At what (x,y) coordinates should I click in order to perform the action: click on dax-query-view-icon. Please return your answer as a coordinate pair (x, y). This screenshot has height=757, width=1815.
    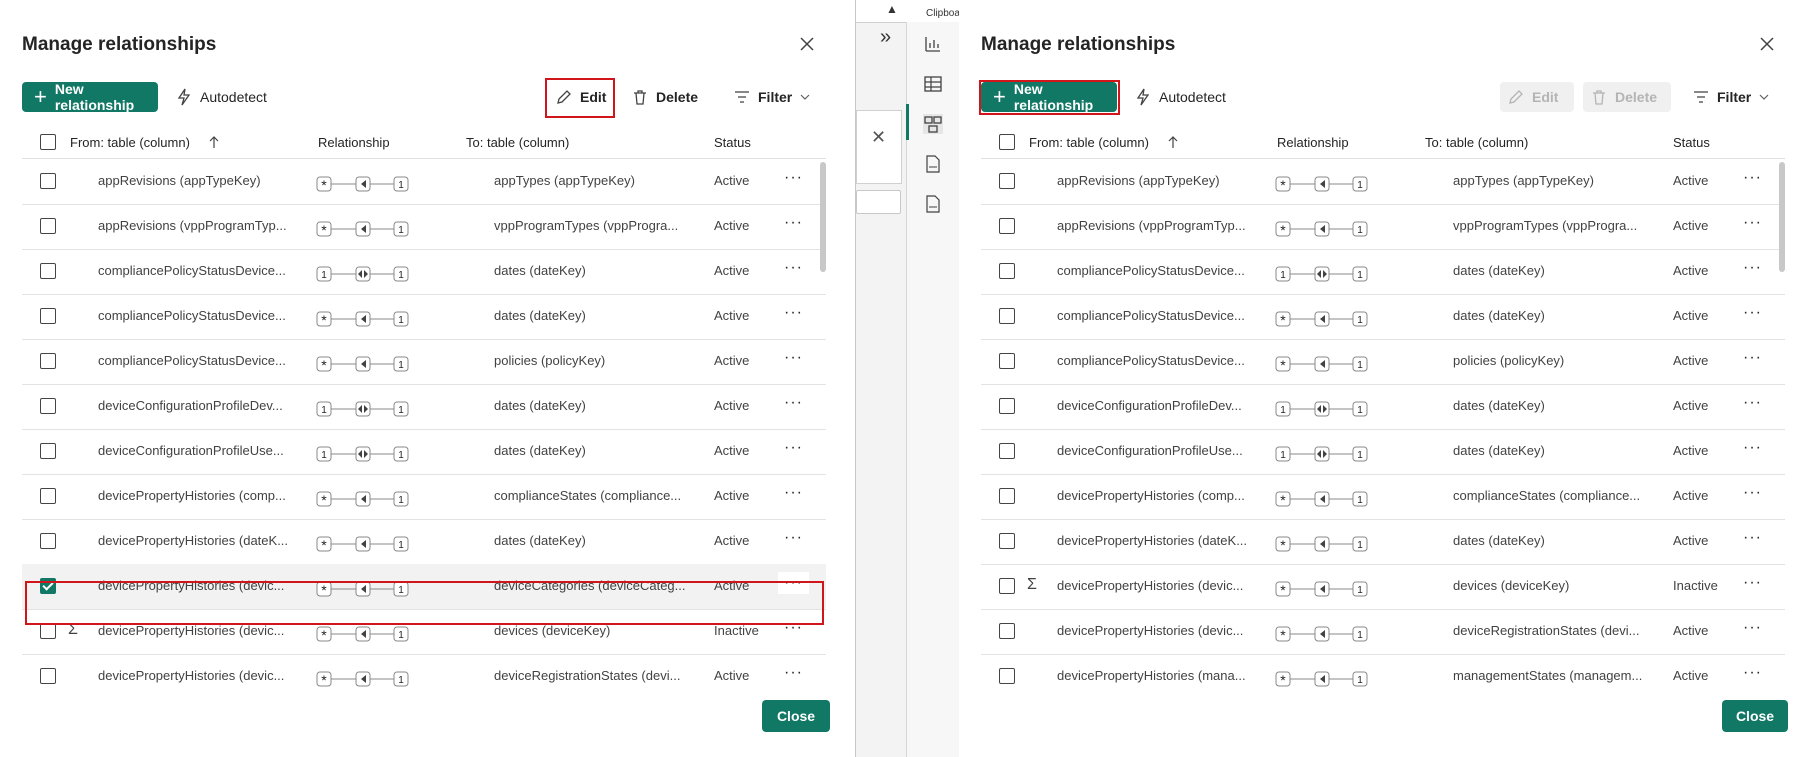
    Looking at the image, I should click on (933, 164).